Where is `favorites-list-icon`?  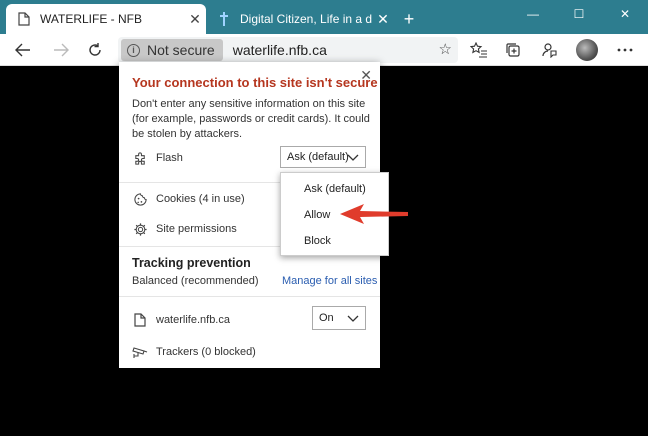 favorites-list-icon is located at coordinates (478, 50).